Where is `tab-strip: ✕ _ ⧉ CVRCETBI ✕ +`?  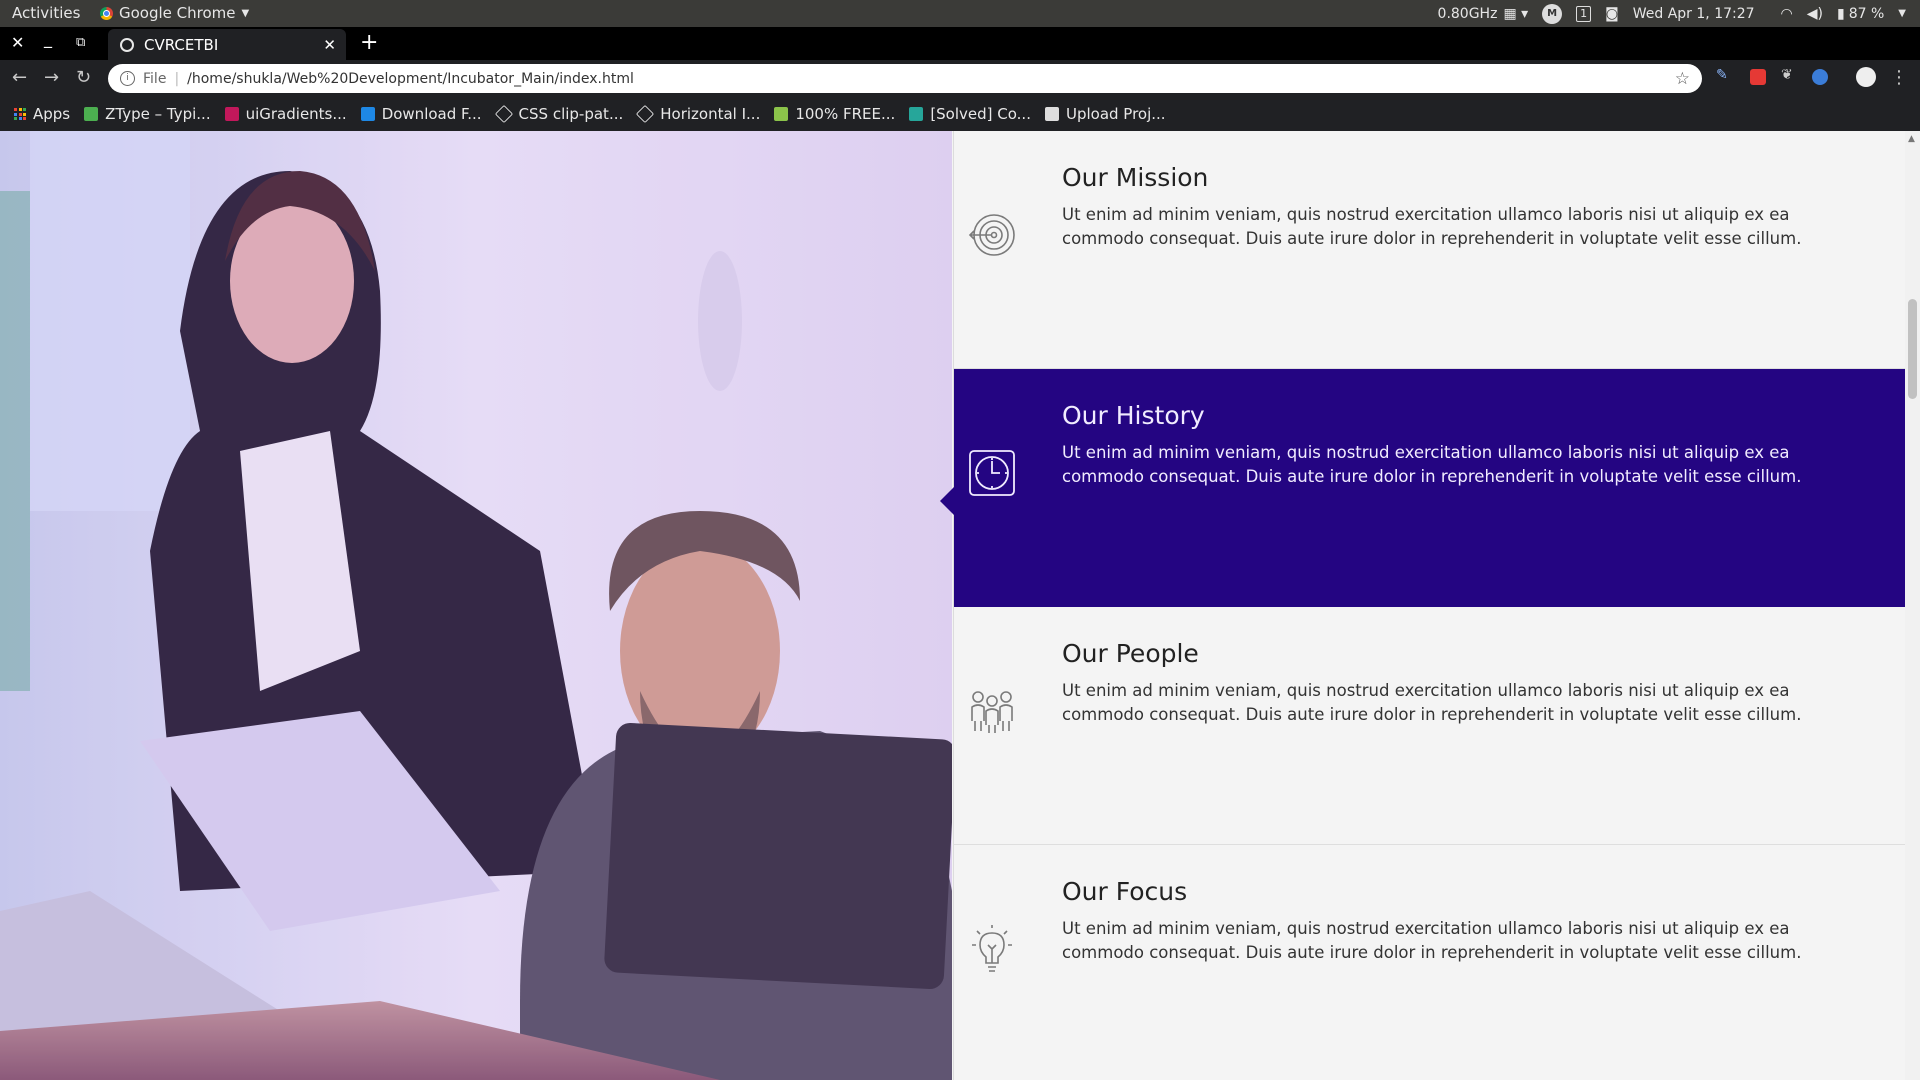
tab-strip: ✕ _ ⧉ CVRCETBI ✕ + is located at coordinates (960, 43).